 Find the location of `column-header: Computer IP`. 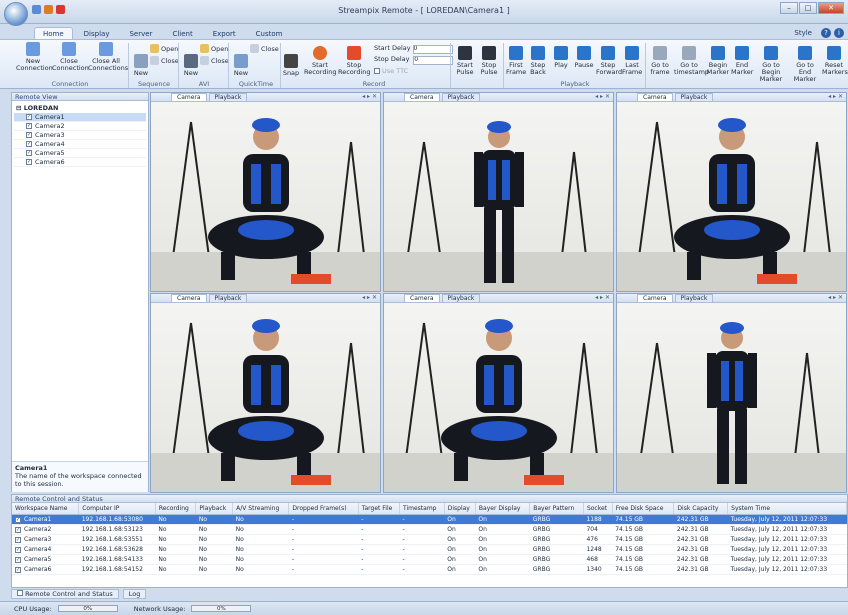

column-header: Computer IP is located at coordinates (117, 509).